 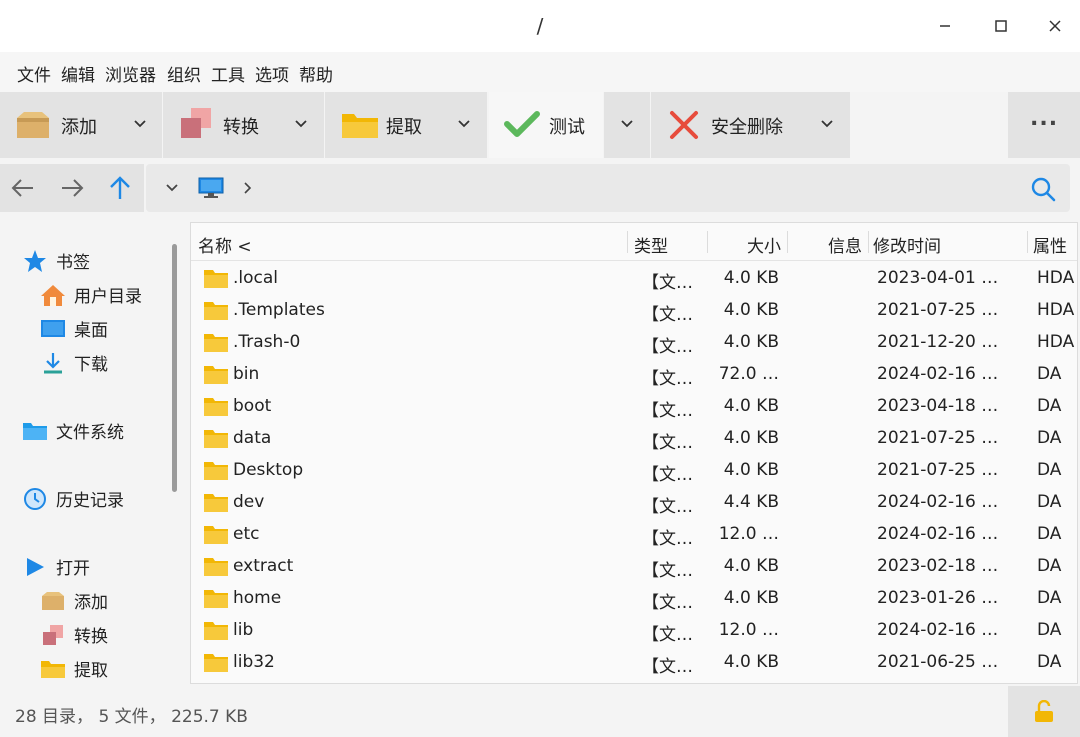 What do you see at coordinates (53, 363) in the screenshot?
I see `download-icon` at bounding box center [53, 363].